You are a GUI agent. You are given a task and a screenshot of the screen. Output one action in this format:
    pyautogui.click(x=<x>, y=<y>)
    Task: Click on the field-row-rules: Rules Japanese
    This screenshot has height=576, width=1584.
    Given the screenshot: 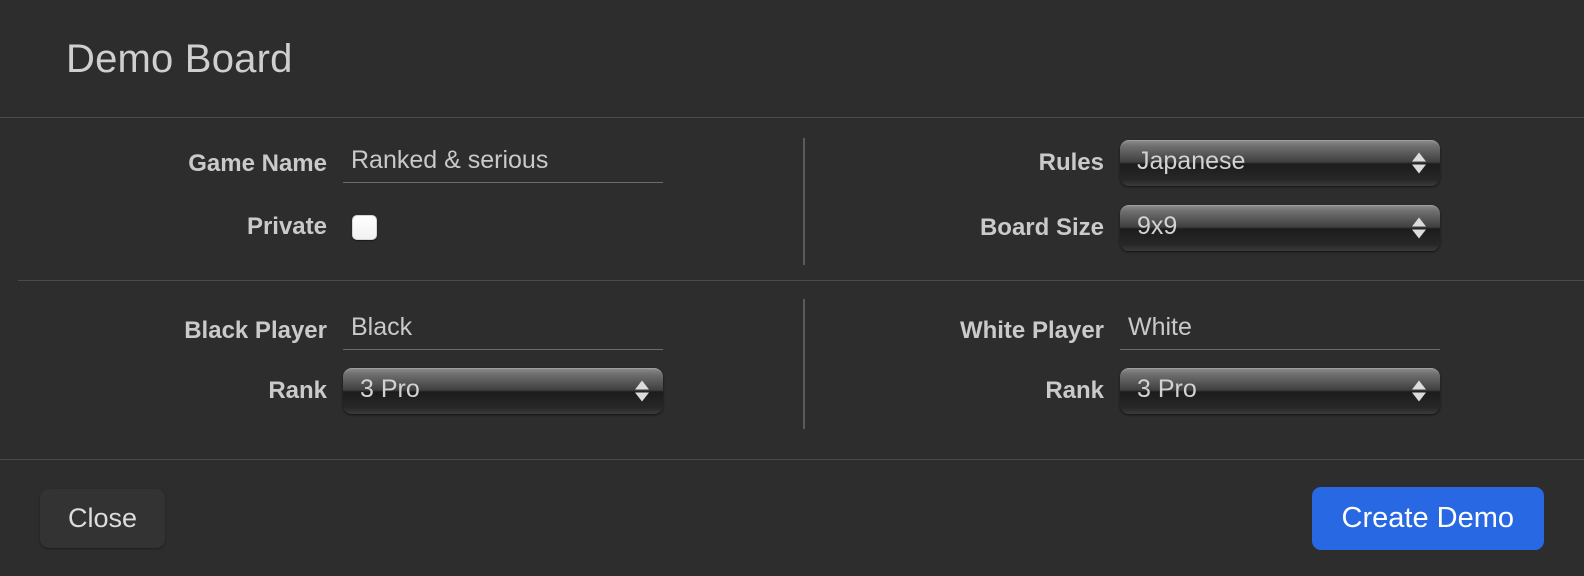 What is the action you would take?
    pyautogui.click(x=792, y=163)
    